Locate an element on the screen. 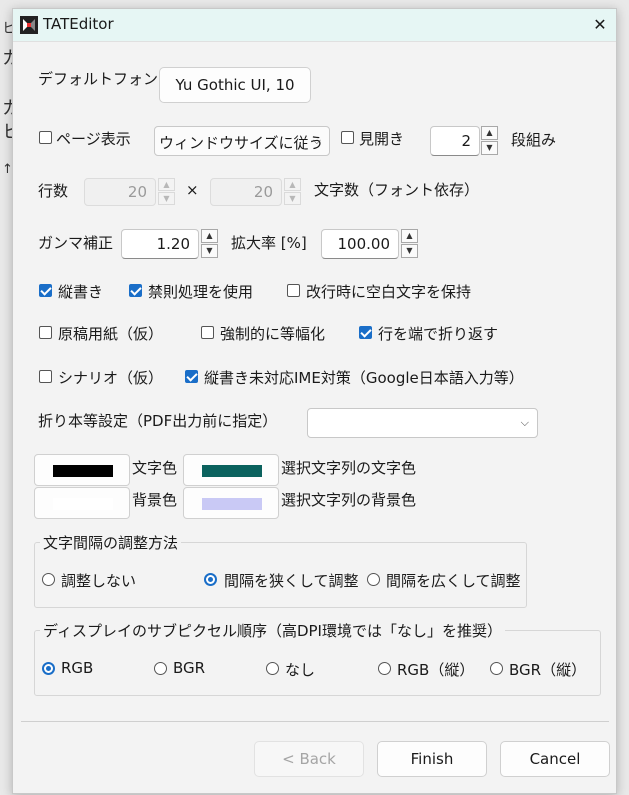 Image resolution: width=629 pixels, height=795 pixels. sel-bg-color-swatch is located at coordinates (232, 504).